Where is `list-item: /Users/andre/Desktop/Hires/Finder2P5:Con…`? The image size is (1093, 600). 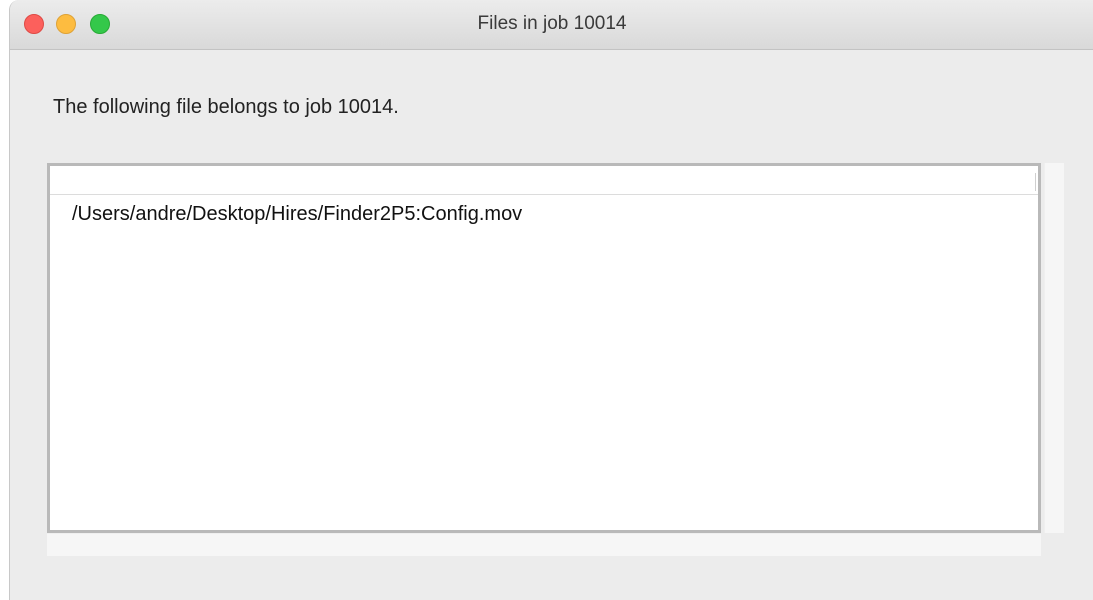 list-item: /Users/andre/Desktop/Hires/Finder2P5:Con… is located at coordinates (297, 214).